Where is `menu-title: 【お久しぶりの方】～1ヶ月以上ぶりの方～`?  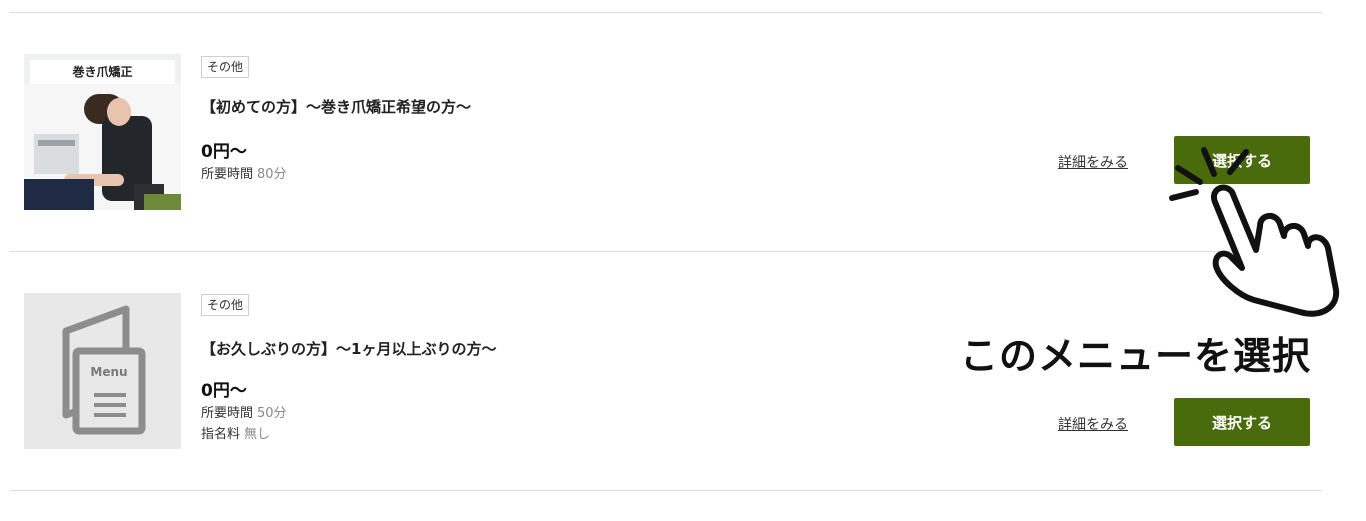 menu-title: 【お久しぶりの方】～1ヶ月以上ぶりの方～ is located at coordinates (349, 349).